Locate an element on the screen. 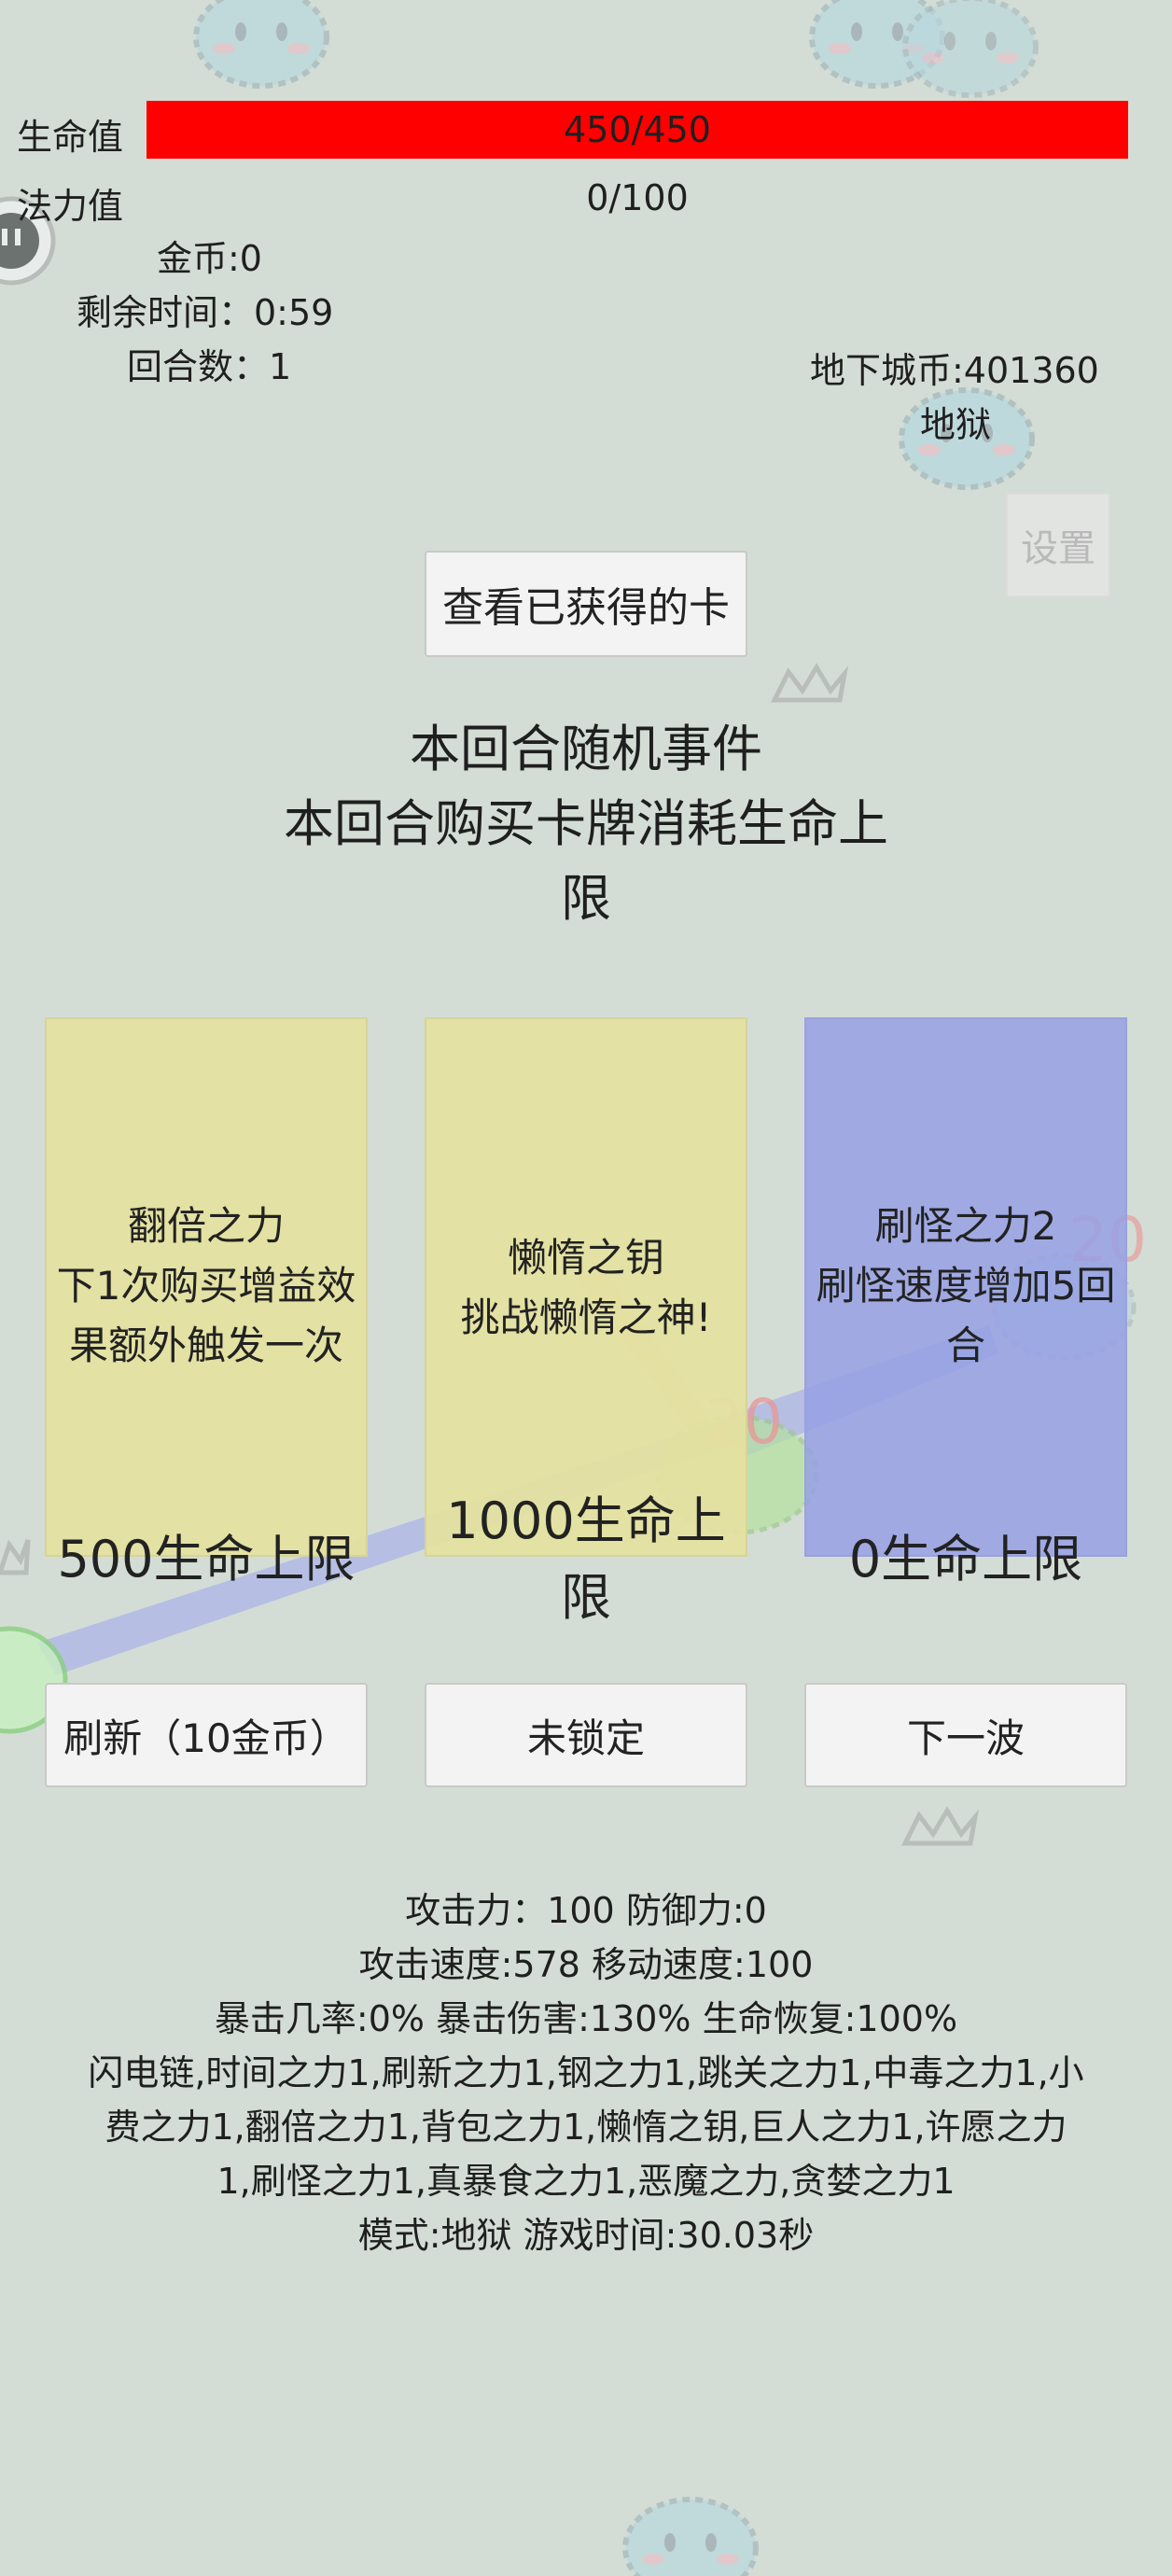 Image resolution: width=1172 pixels, height=2576 pixels. shop-card: 懒惰之钥 挑战懒惰之神! is located at coordinates (586, 1287).